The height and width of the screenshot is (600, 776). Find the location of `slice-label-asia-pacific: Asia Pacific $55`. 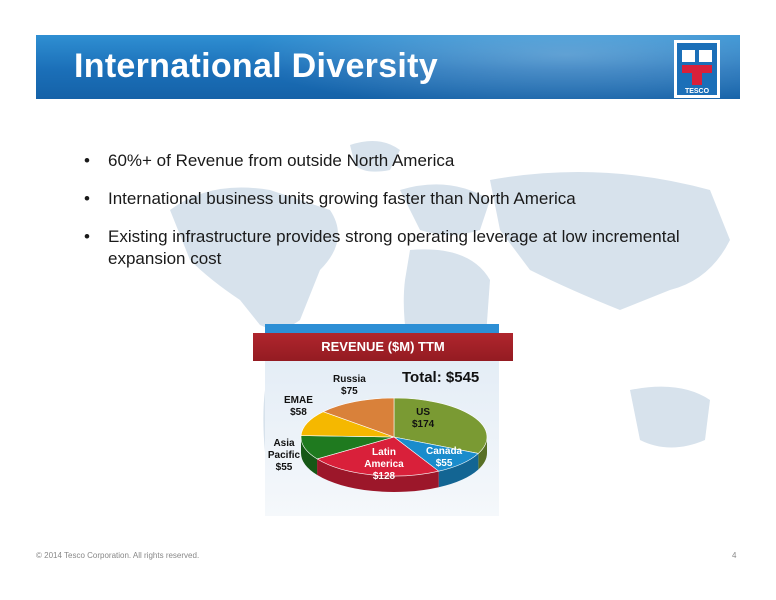

slice-label-asia-pacific: Asia Pacific $55 is located at coordinates (284, 456).